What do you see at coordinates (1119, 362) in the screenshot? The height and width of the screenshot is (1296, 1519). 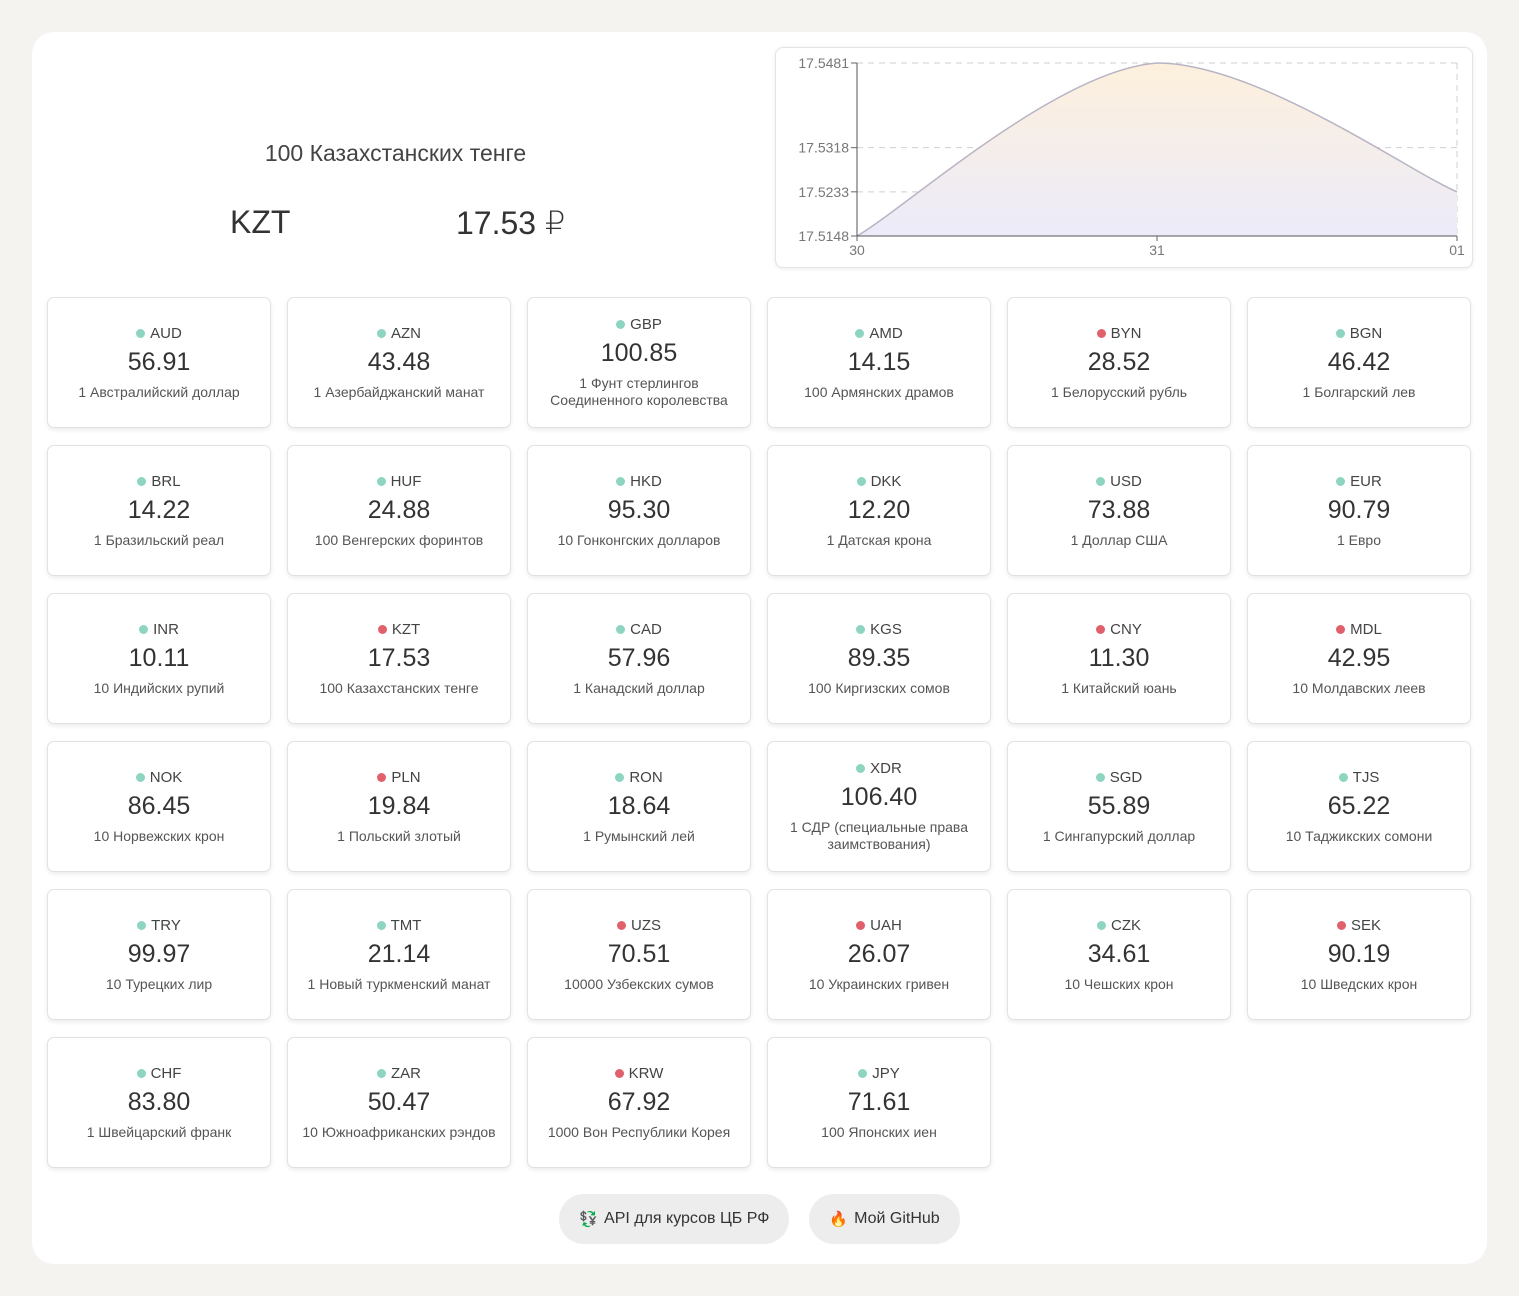 I see `currency-card: BYN 28.52 1 Белорусский рубль` at bounding box center [1119, 362].